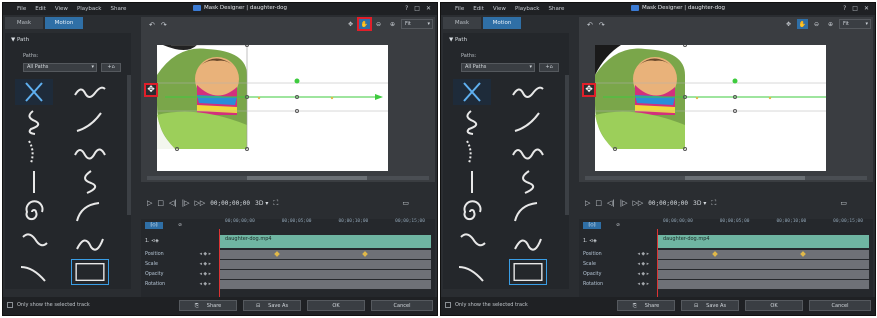 This screenshot has height=318, width=877. What do you see at coordinates (64, 23) in the screenshot?
I see `tab-motion: Motion` at bounding box center [64, 23].